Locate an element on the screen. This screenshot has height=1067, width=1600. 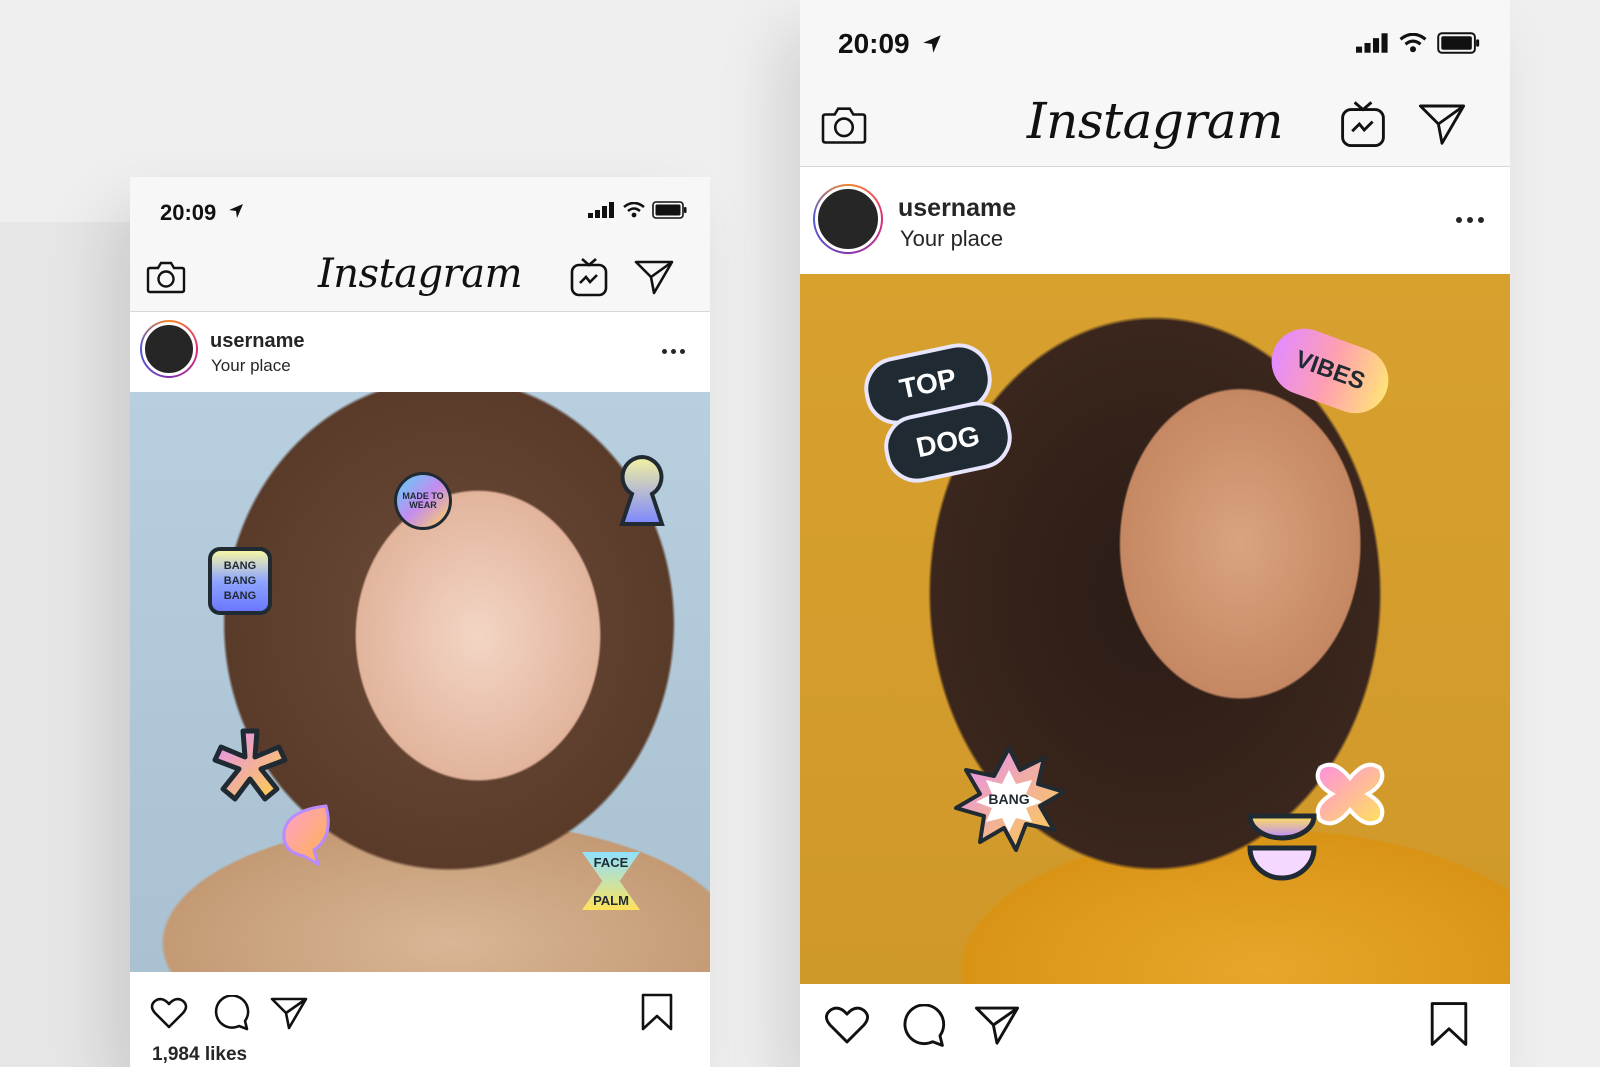
post-actions: 1,984 likes is located at coordinates (420, 1019).